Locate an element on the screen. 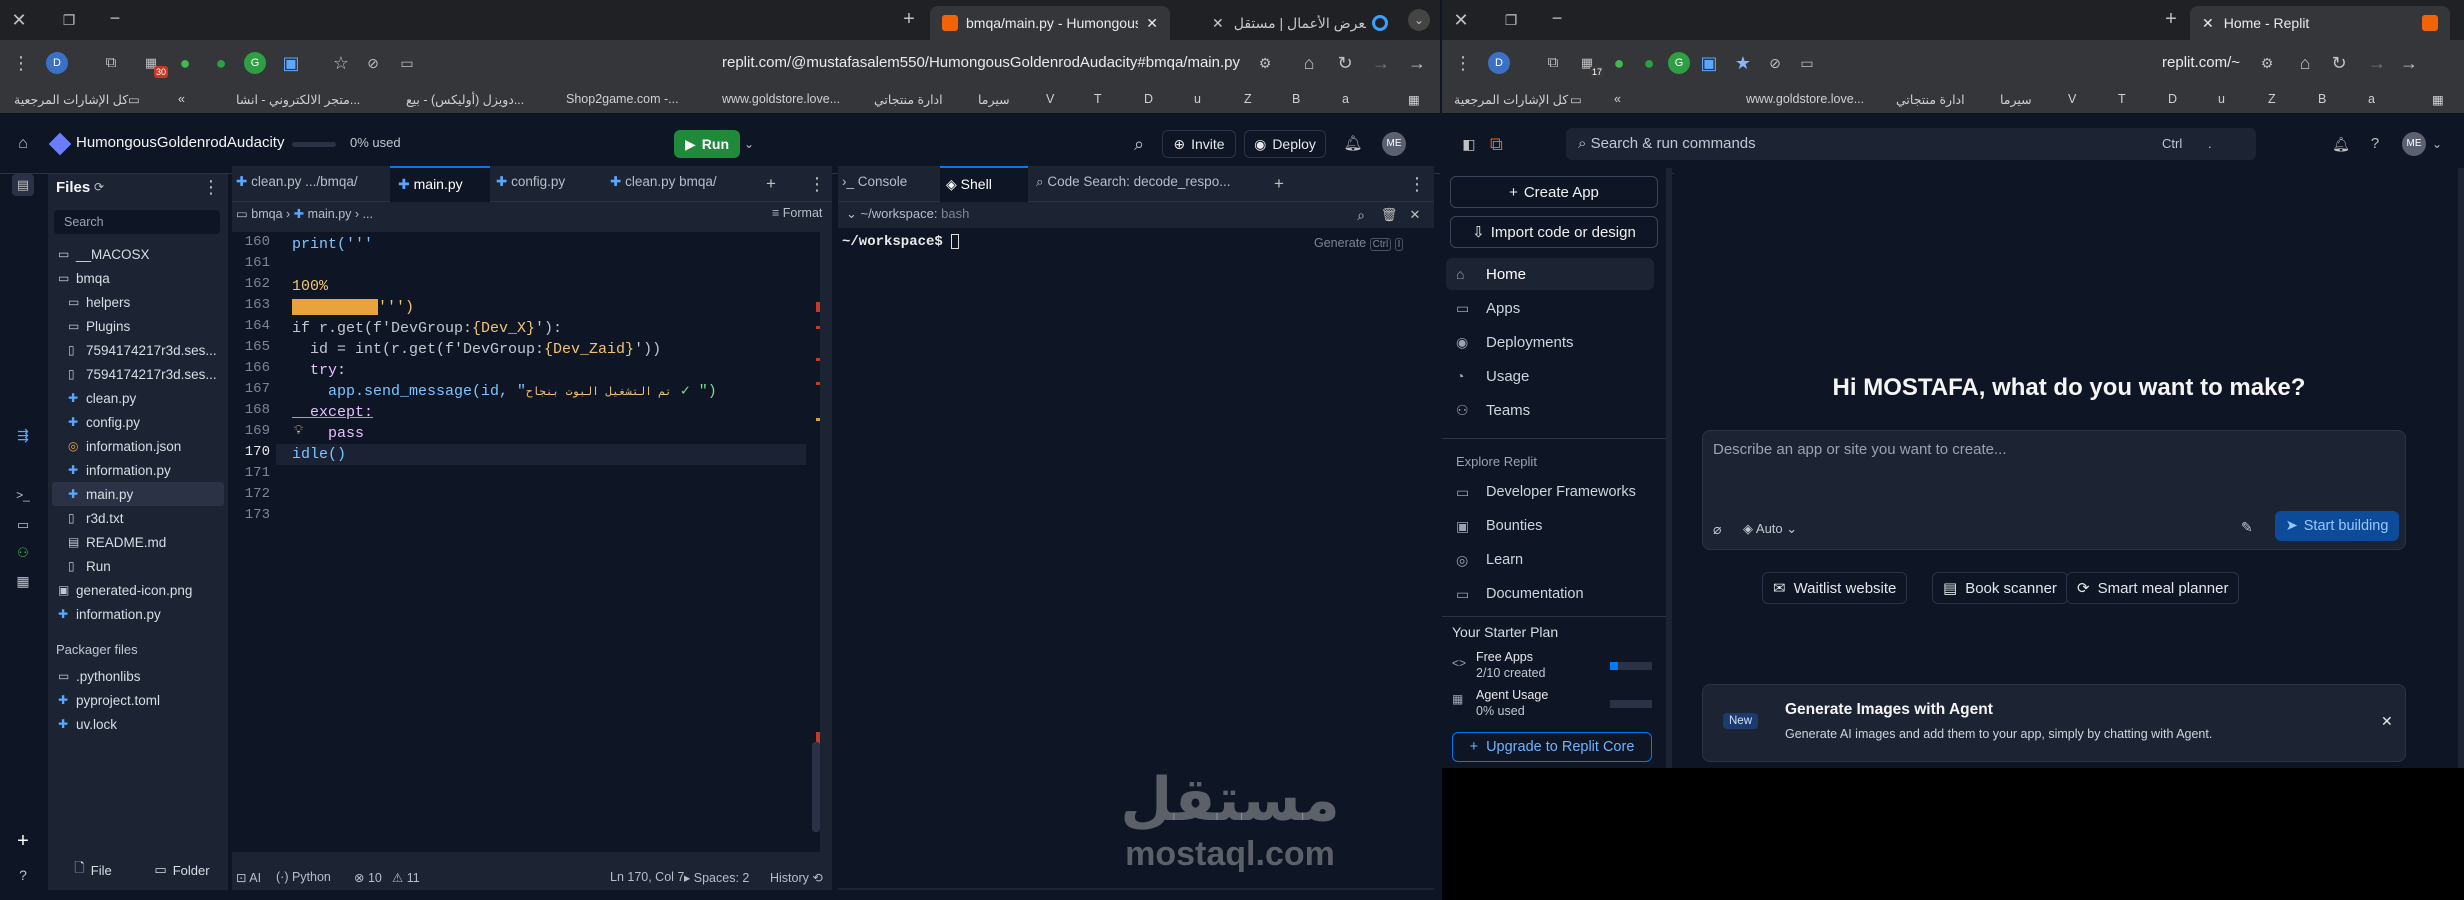 Image resolution: width=2464 pixels, height=900 pixels. import-button: ⇩ Import code or design is located at coordinates (1554, 232).